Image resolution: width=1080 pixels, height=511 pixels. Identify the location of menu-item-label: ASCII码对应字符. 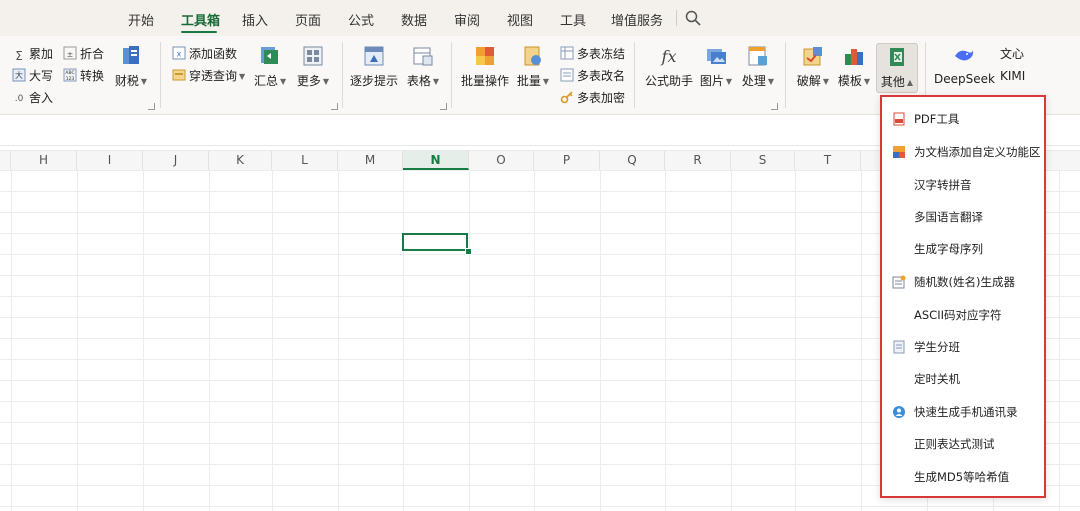
(958, 315).